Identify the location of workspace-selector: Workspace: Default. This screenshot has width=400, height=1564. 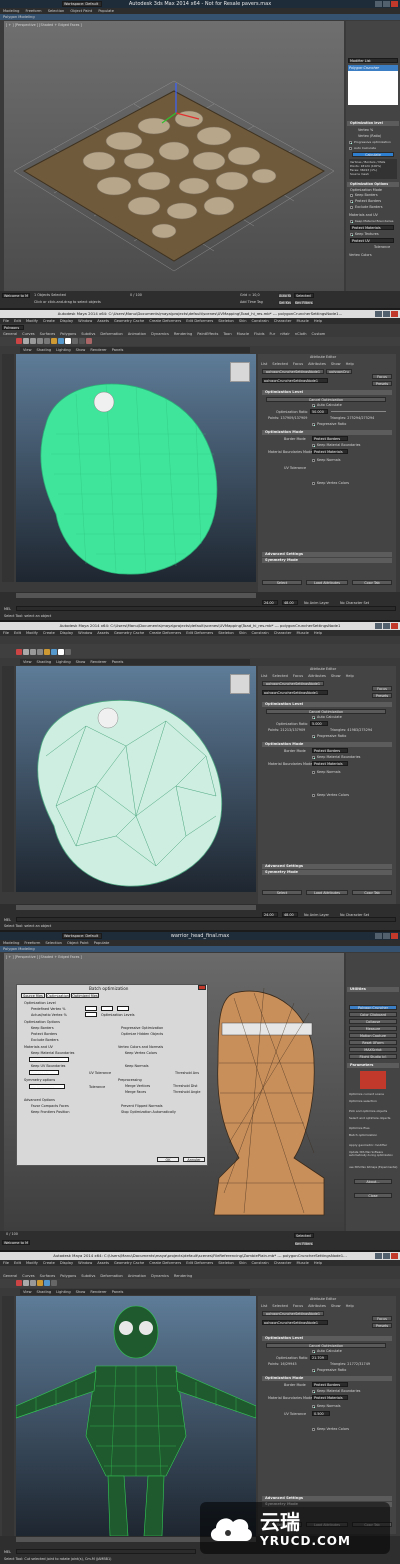
(82, 936).